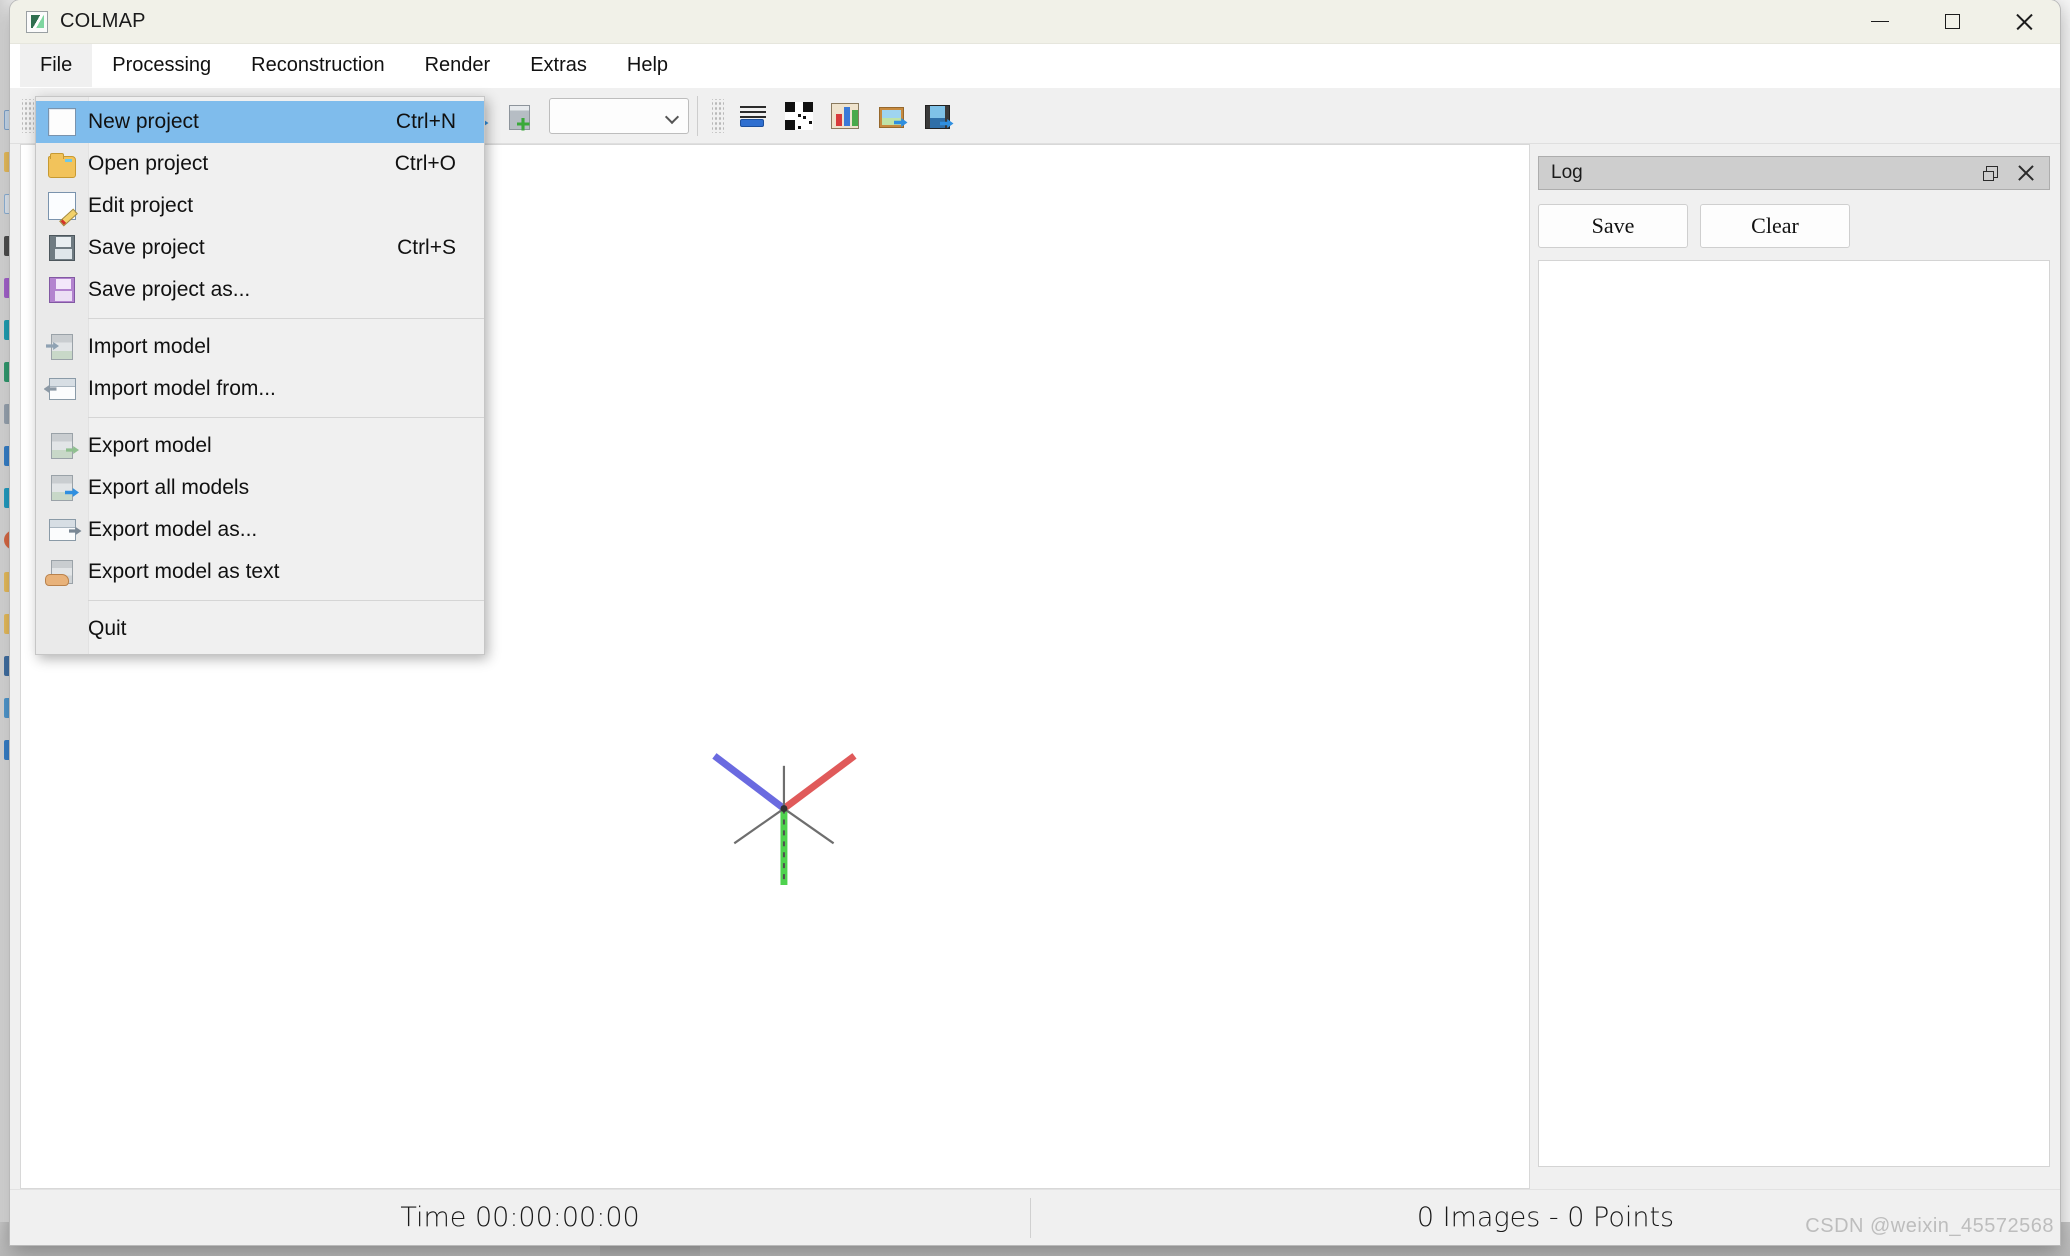 The width and height of the screenshot is (2070, 1256). Describe the element at coordinates (426, 247) in the screenshot. I see `menu-item-shortcut: Ctrl+S` at that location.